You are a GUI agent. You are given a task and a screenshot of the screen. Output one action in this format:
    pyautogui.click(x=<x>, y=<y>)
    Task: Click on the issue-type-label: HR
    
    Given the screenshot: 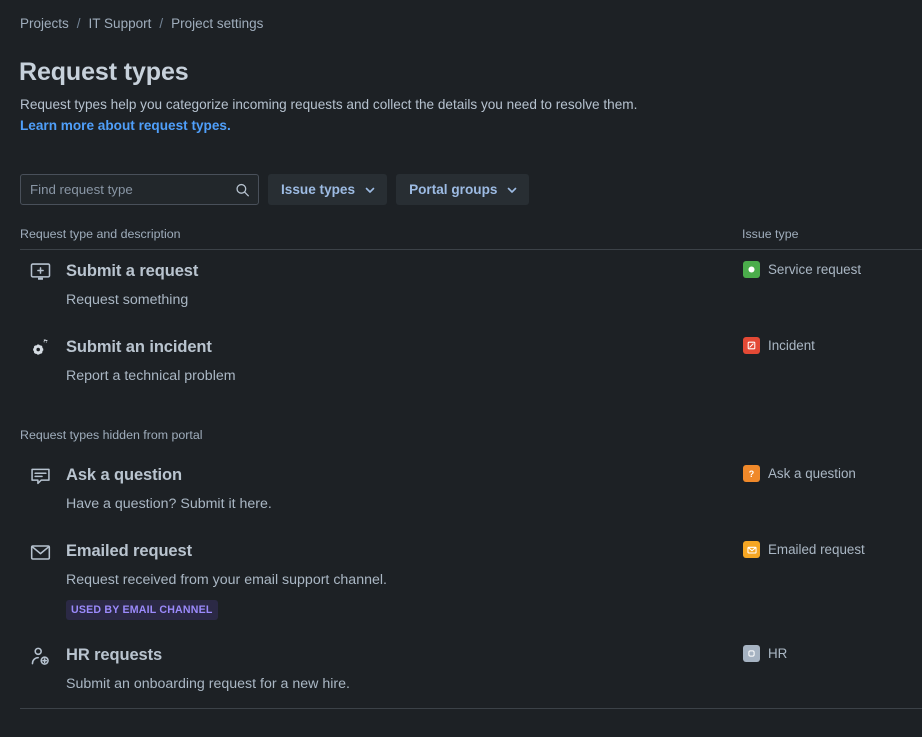 What is the action you would take?
    pyautogui.click(x=778, y=653)
    